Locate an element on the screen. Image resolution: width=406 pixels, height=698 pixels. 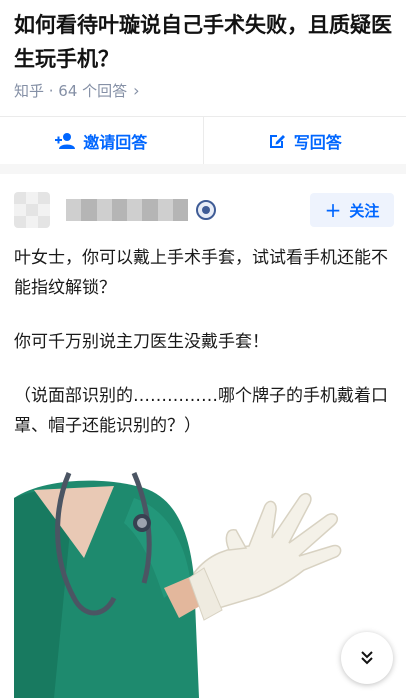
write-label: 写回答 is located at coordinates (317, 142).